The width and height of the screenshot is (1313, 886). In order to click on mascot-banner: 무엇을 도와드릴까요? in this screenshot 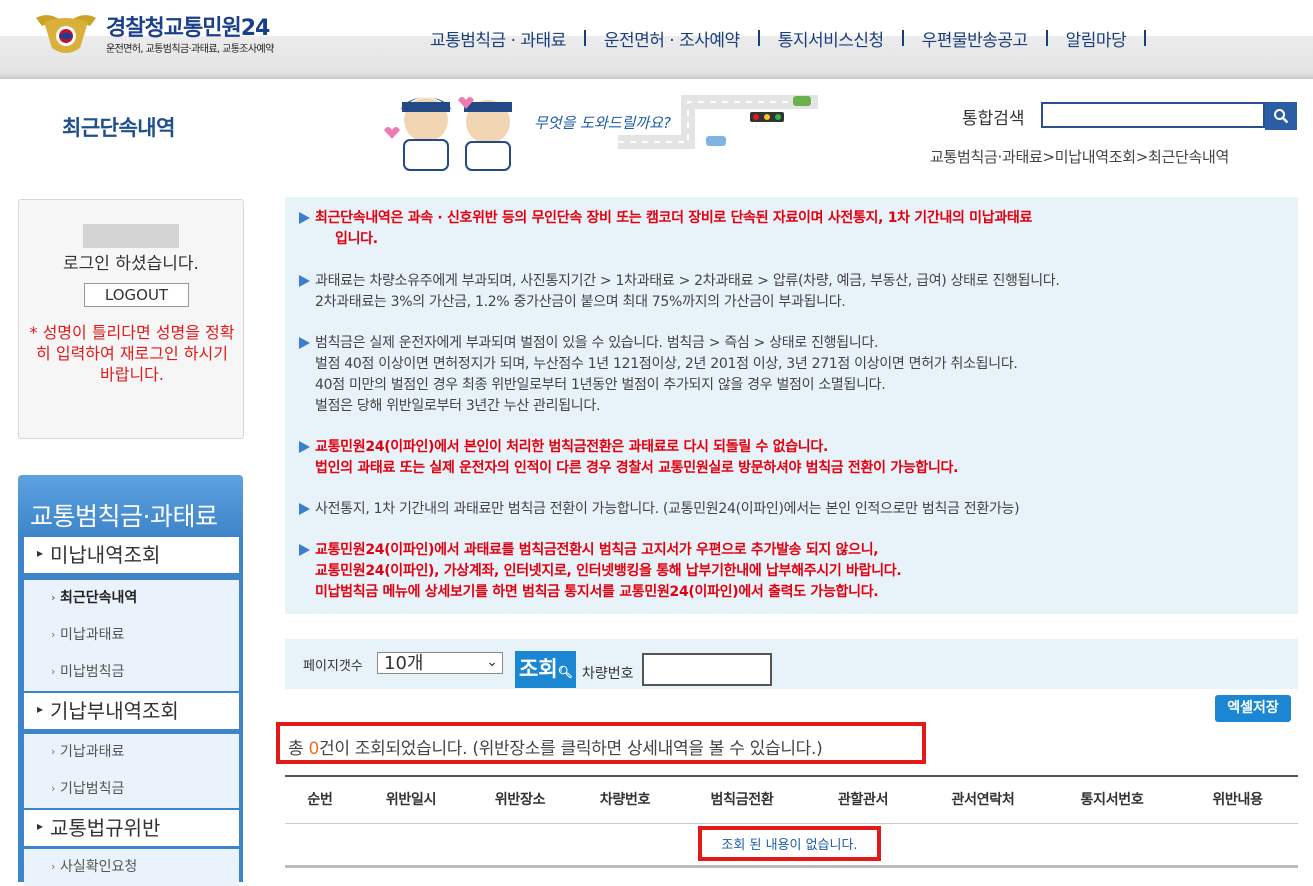, I will do `click(603, 128)`.